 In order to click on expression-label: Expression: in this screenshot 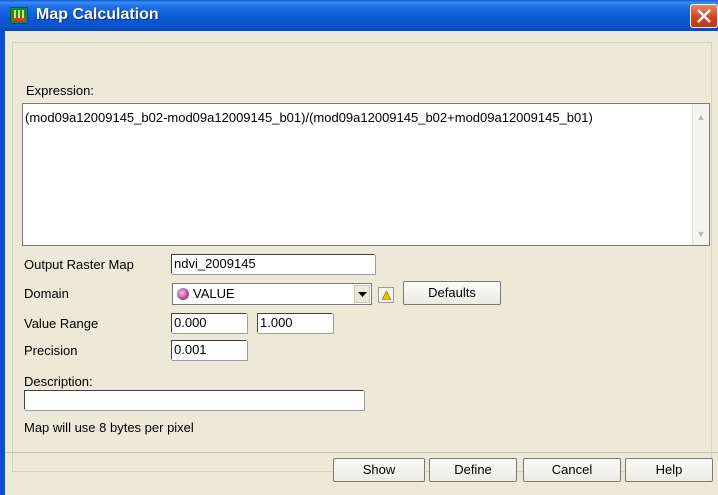, I will do `click(60, 90)`.